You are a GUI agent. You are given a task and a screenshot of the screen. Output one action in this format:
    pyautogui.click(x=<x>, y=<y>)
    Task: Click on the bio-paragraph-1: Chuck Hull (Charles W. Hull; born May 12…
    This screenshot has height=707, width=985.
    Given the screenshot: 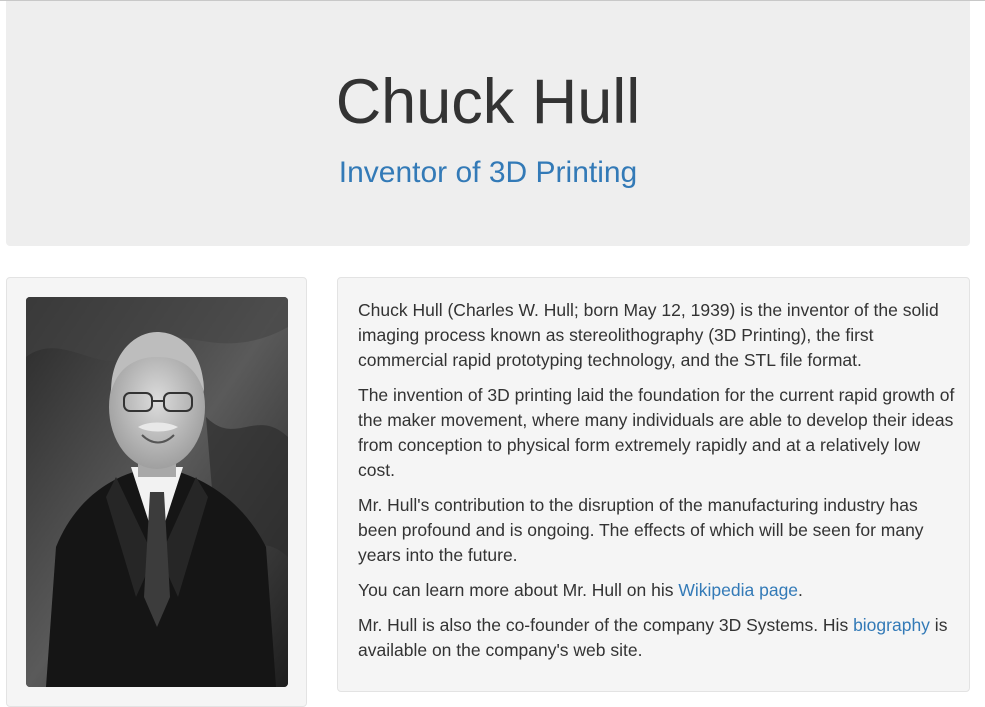 What is the action you would take?
    pyautogui.click(x=648, y=335)
    